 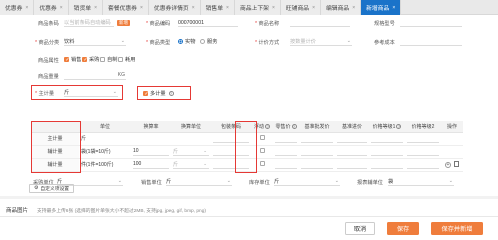 I want to click on add-row-icon: +, so click(x=448, y=164).